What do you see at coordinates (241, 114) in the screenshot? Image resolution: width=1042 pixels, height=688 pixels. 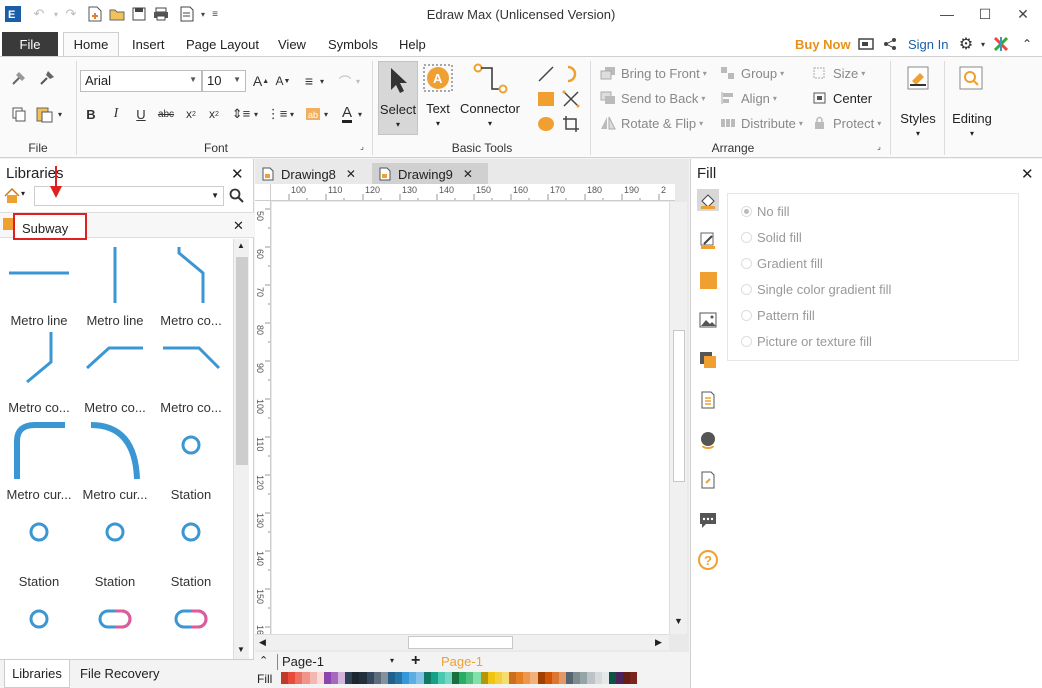 I see `line-spacing-icon: ⇕≡` at bounding box center [241, 114].